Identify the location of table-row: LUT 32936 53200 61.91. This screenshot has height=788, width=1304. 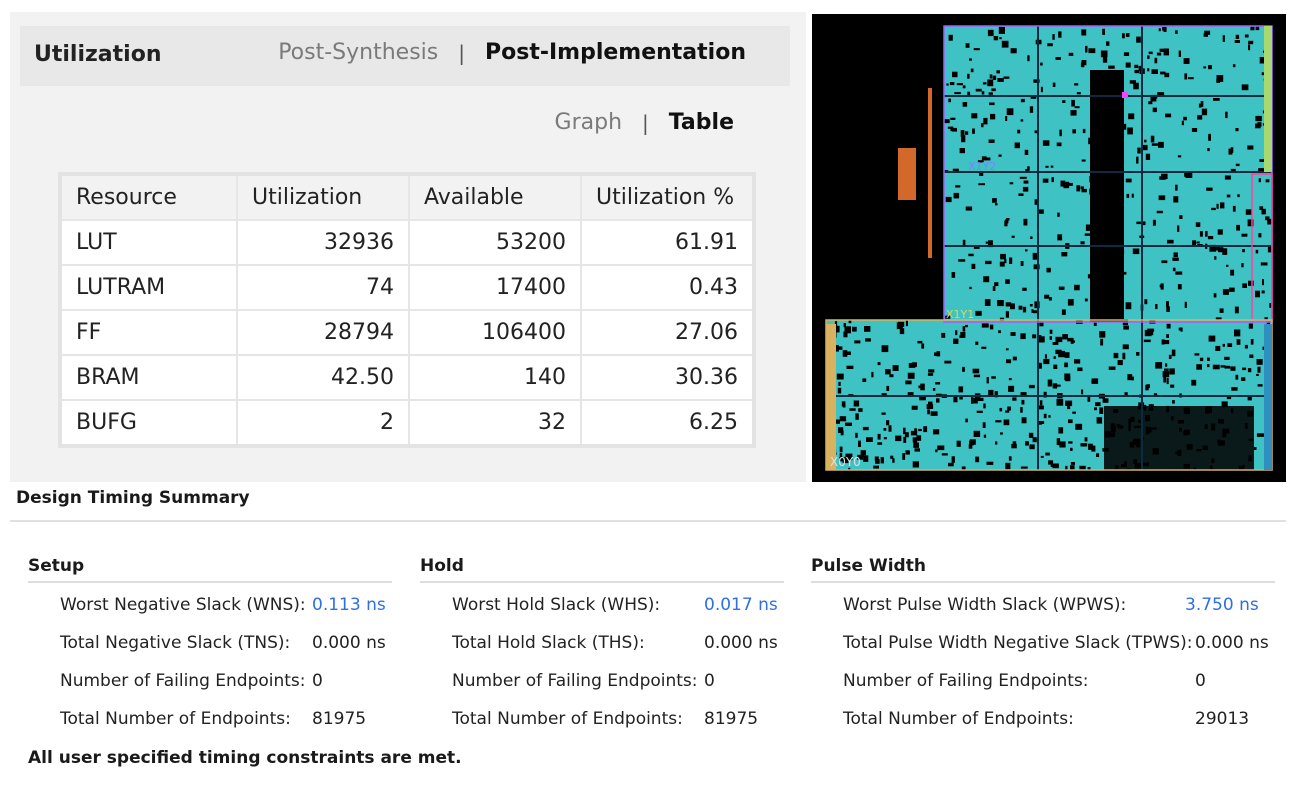
(407, 242).